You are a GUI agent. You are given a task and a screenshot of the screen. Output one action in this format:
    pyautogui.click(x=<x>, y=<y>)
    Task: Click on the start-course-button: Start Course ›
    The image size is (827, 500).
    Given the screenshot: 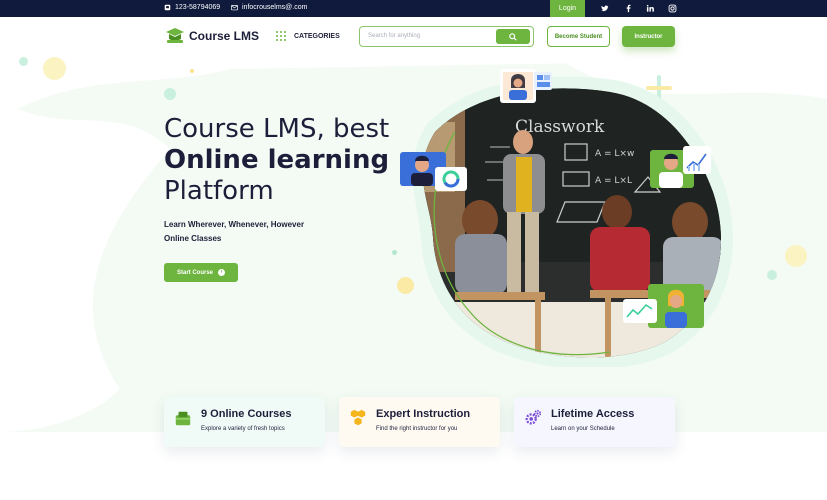 What is the action you would take?
    pyautogui.click(x=201, y=272)
    